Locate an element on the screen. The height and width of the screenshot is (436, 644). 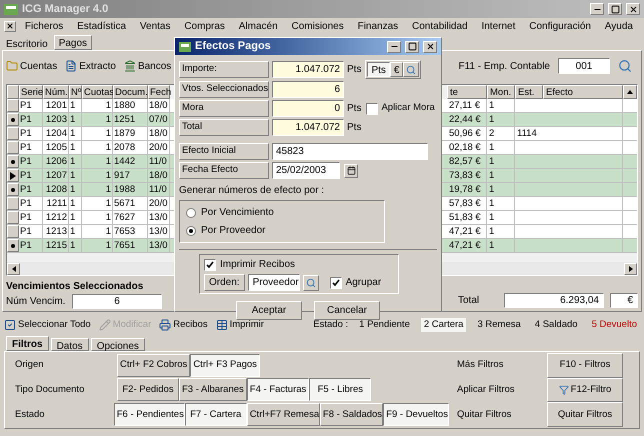
field-label: Núm Vencim. is located at coordinates (36, 302).